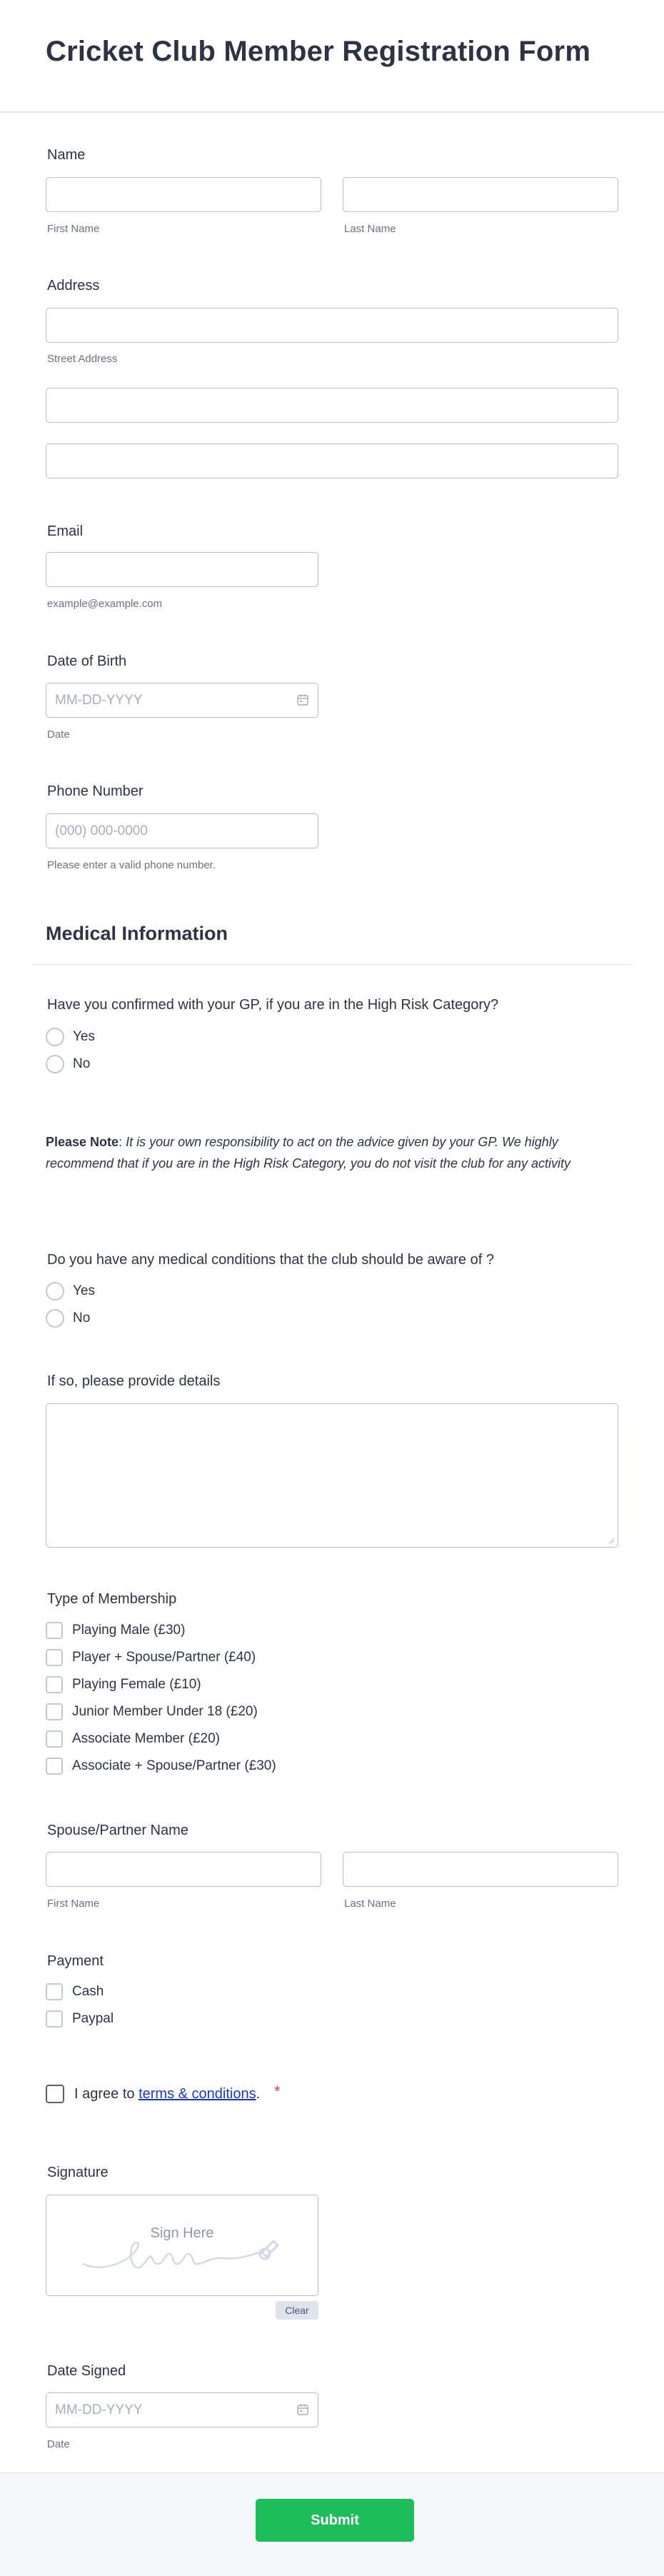 The height and width of the screenshot is (2576, 664). I want to click on gp-no-radio, so click(55, 1064).